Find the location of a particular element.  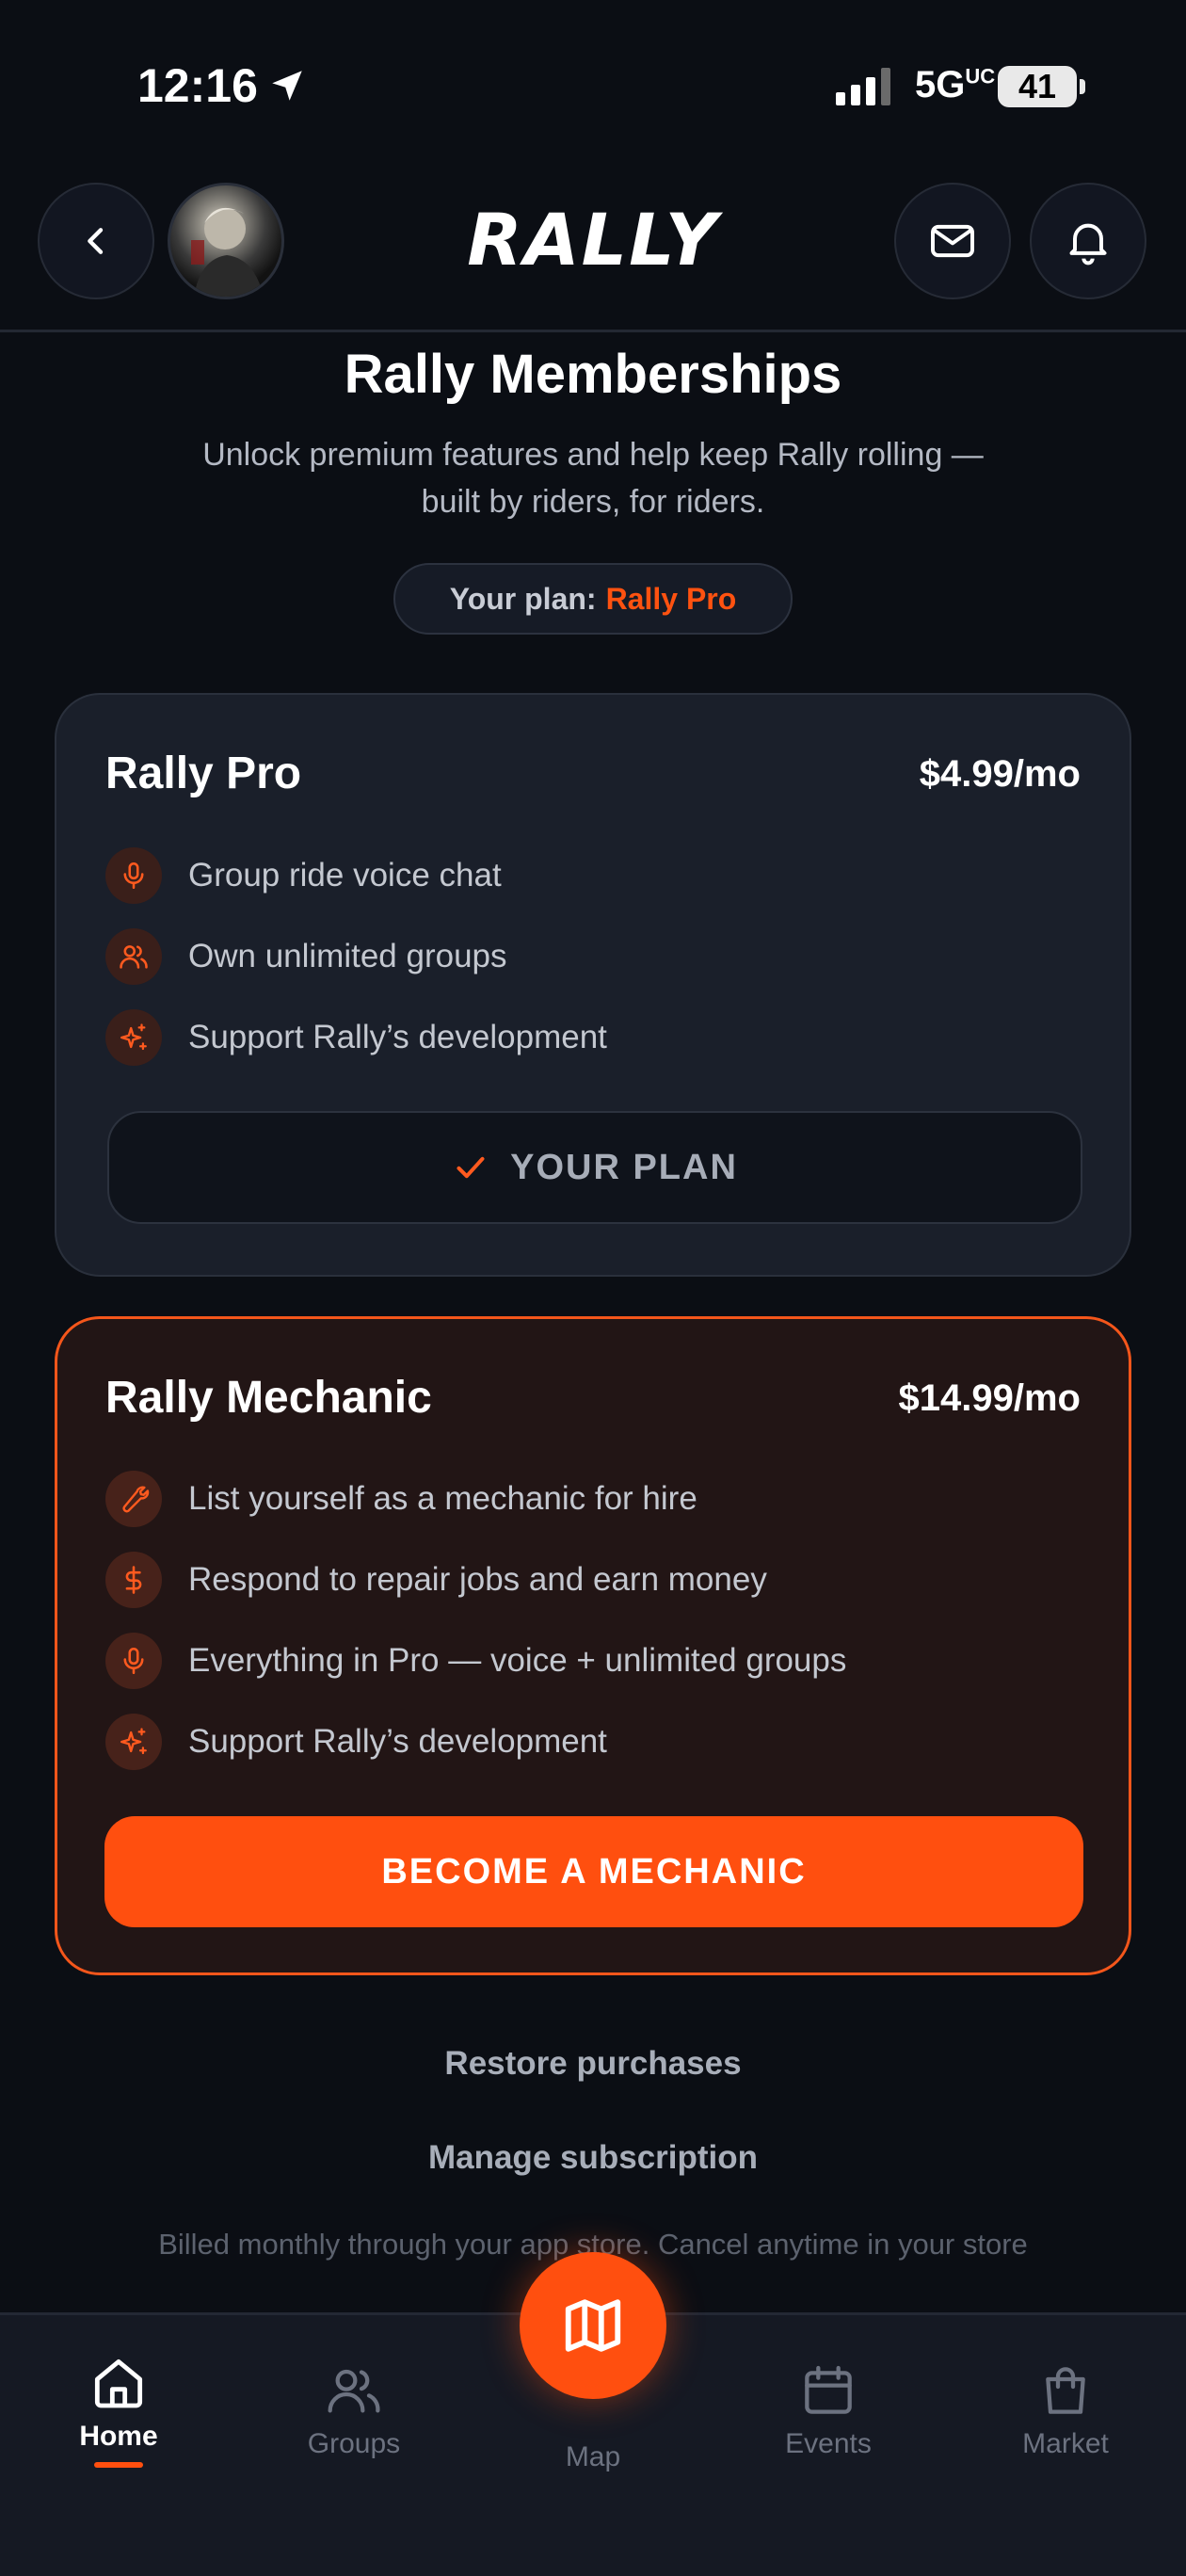

avatar is located at coordinates (226, 241).